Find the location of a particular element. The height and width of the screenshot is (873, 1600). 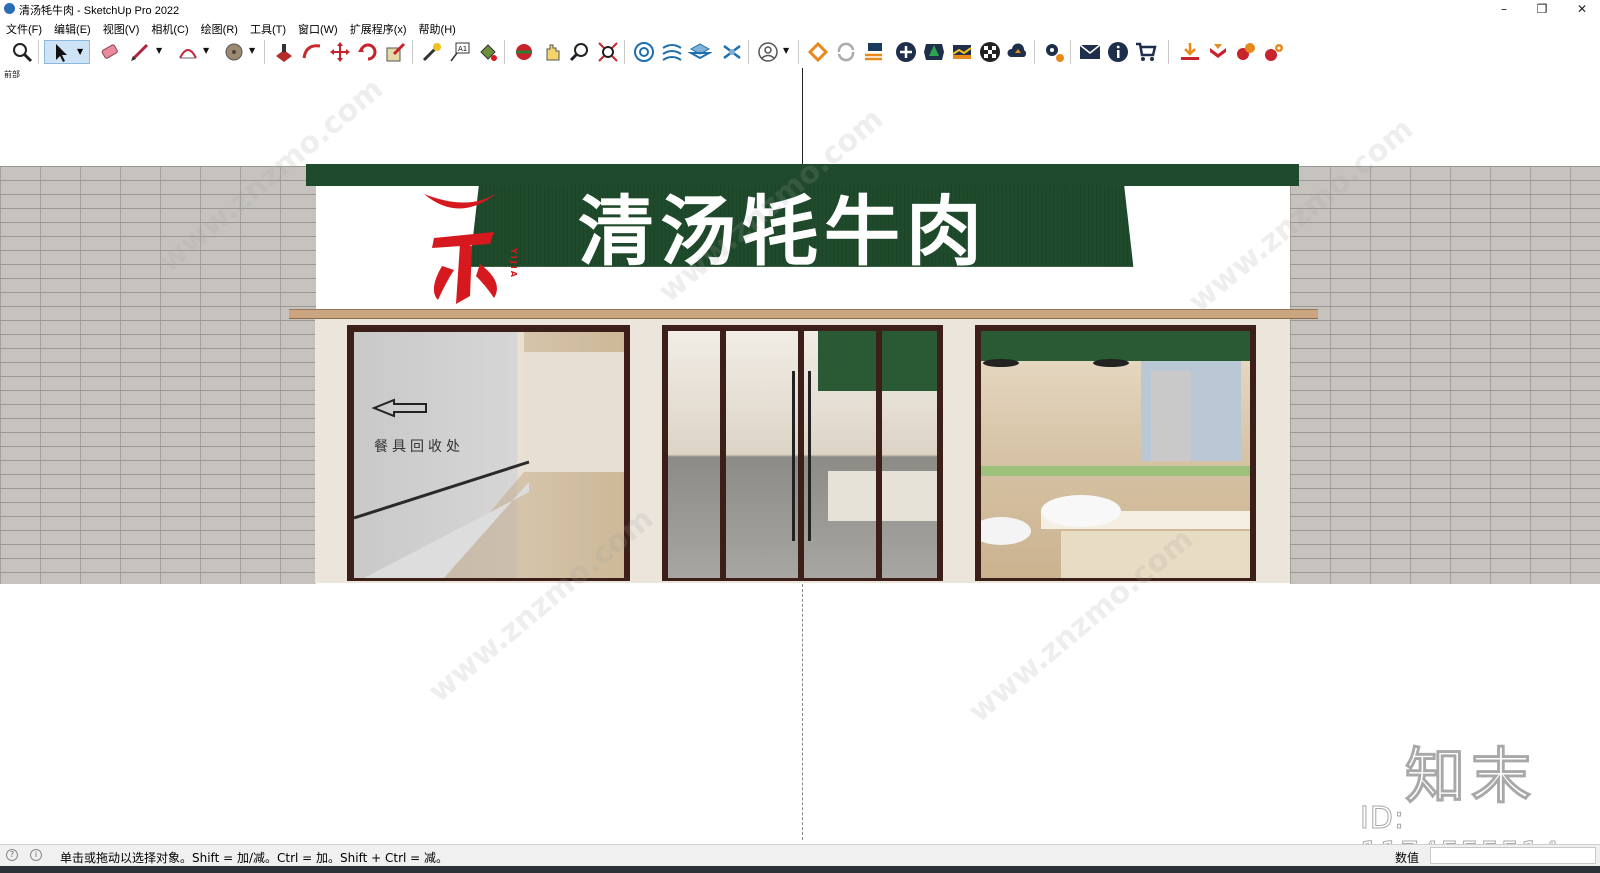

text-icon: A1 is located at coordinates (460, 52).